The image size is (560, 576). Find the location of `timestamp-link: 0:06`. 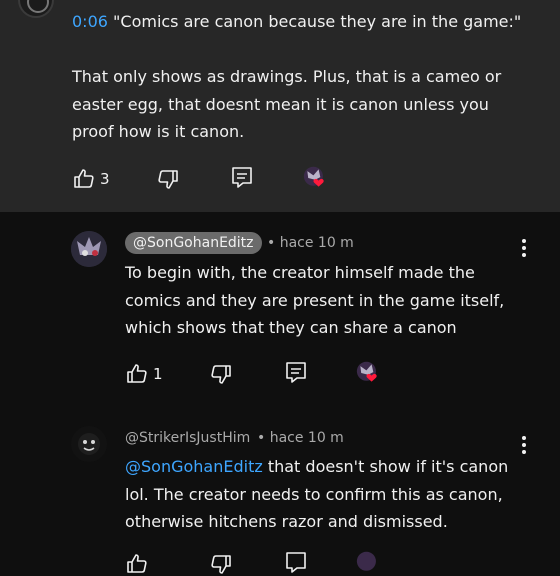

timestamp-link: 0:06 is located at coordinates (90, 21).